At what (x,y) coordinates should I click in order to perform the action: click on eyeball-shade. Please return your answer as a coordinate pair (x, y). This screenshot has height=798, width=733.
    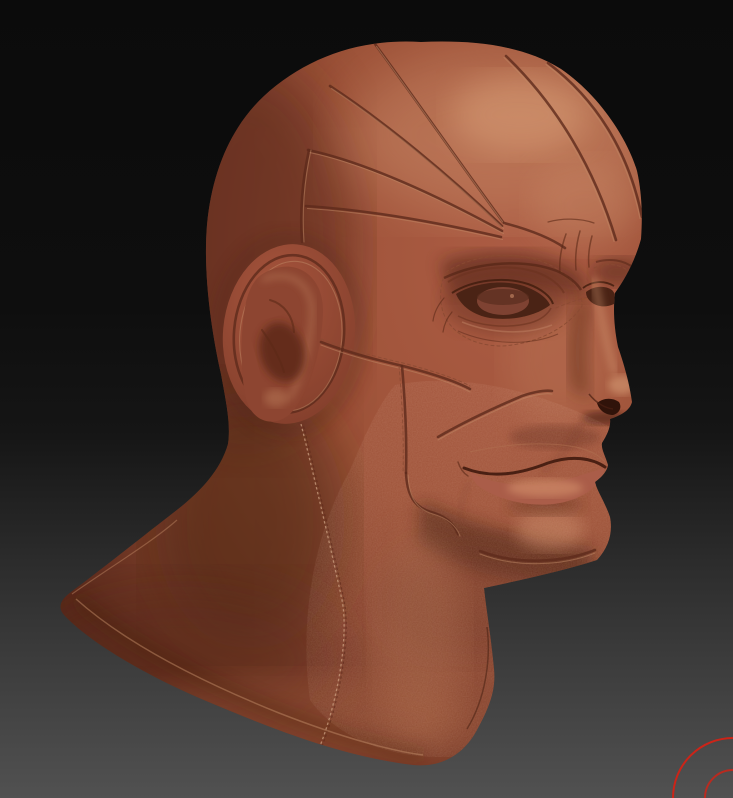
    Looking at the image, I should click on (503, 297).